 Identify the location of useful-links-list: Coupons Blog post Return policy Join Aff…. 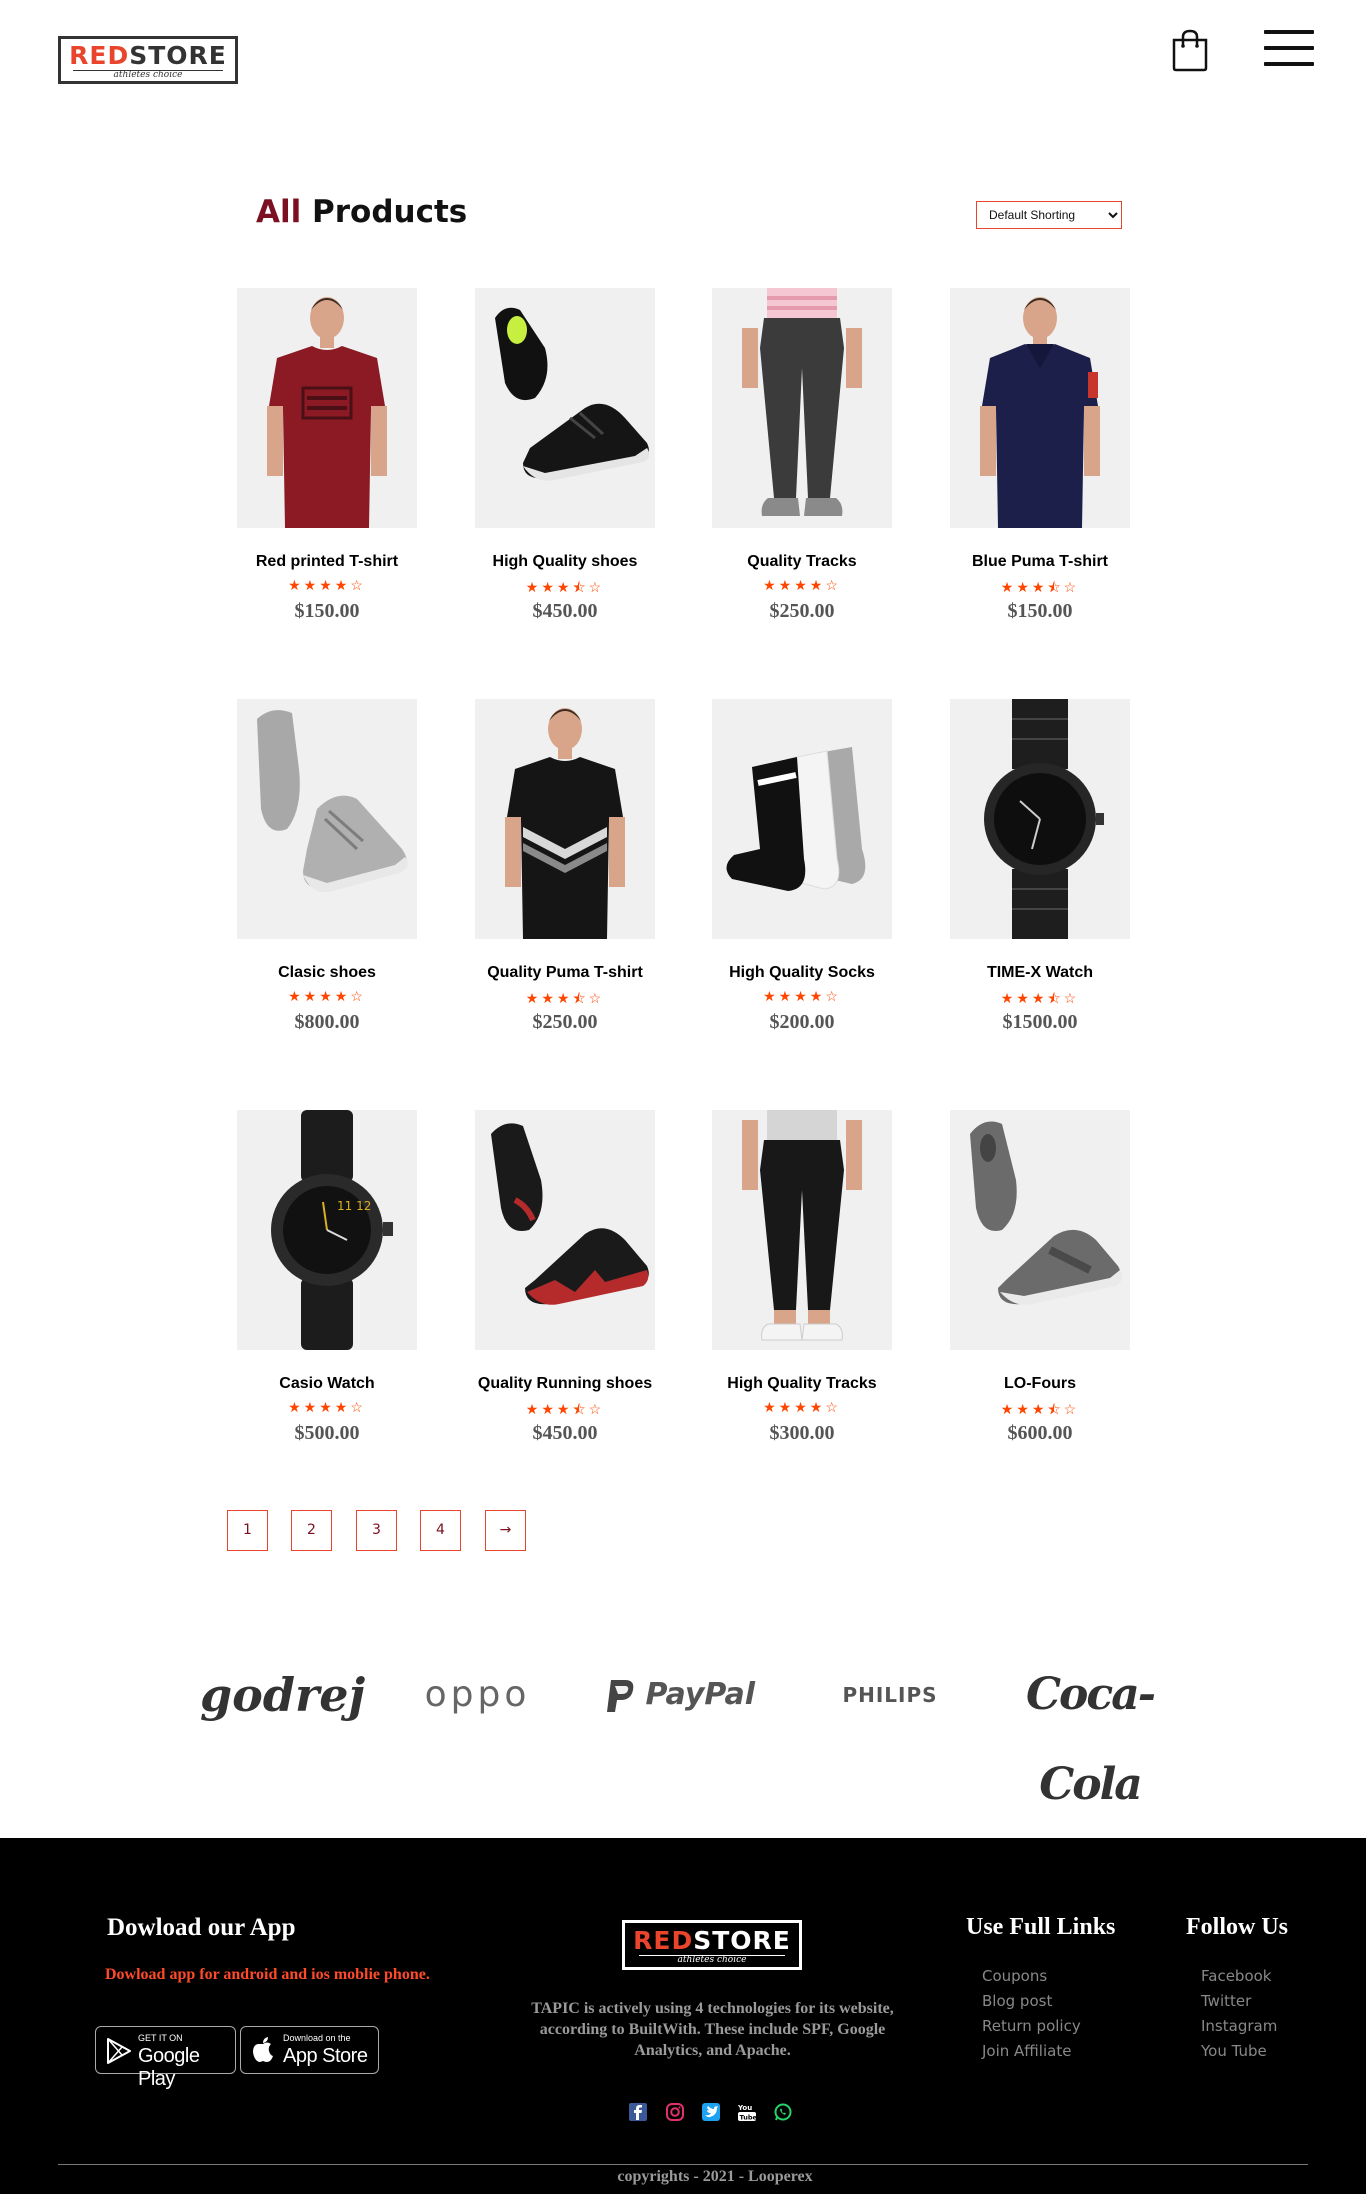
(1031, 2014).